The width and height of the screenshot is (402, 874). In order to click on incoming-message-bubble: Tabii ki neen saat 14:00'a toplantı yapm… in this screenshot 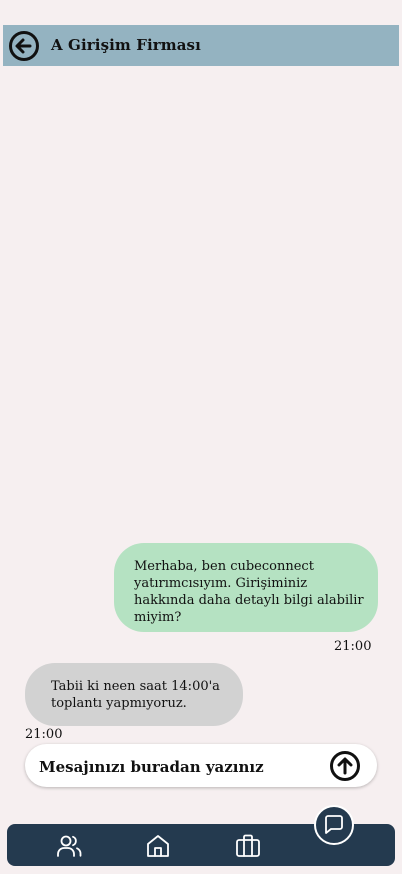, I will do `click(134, 694)`.